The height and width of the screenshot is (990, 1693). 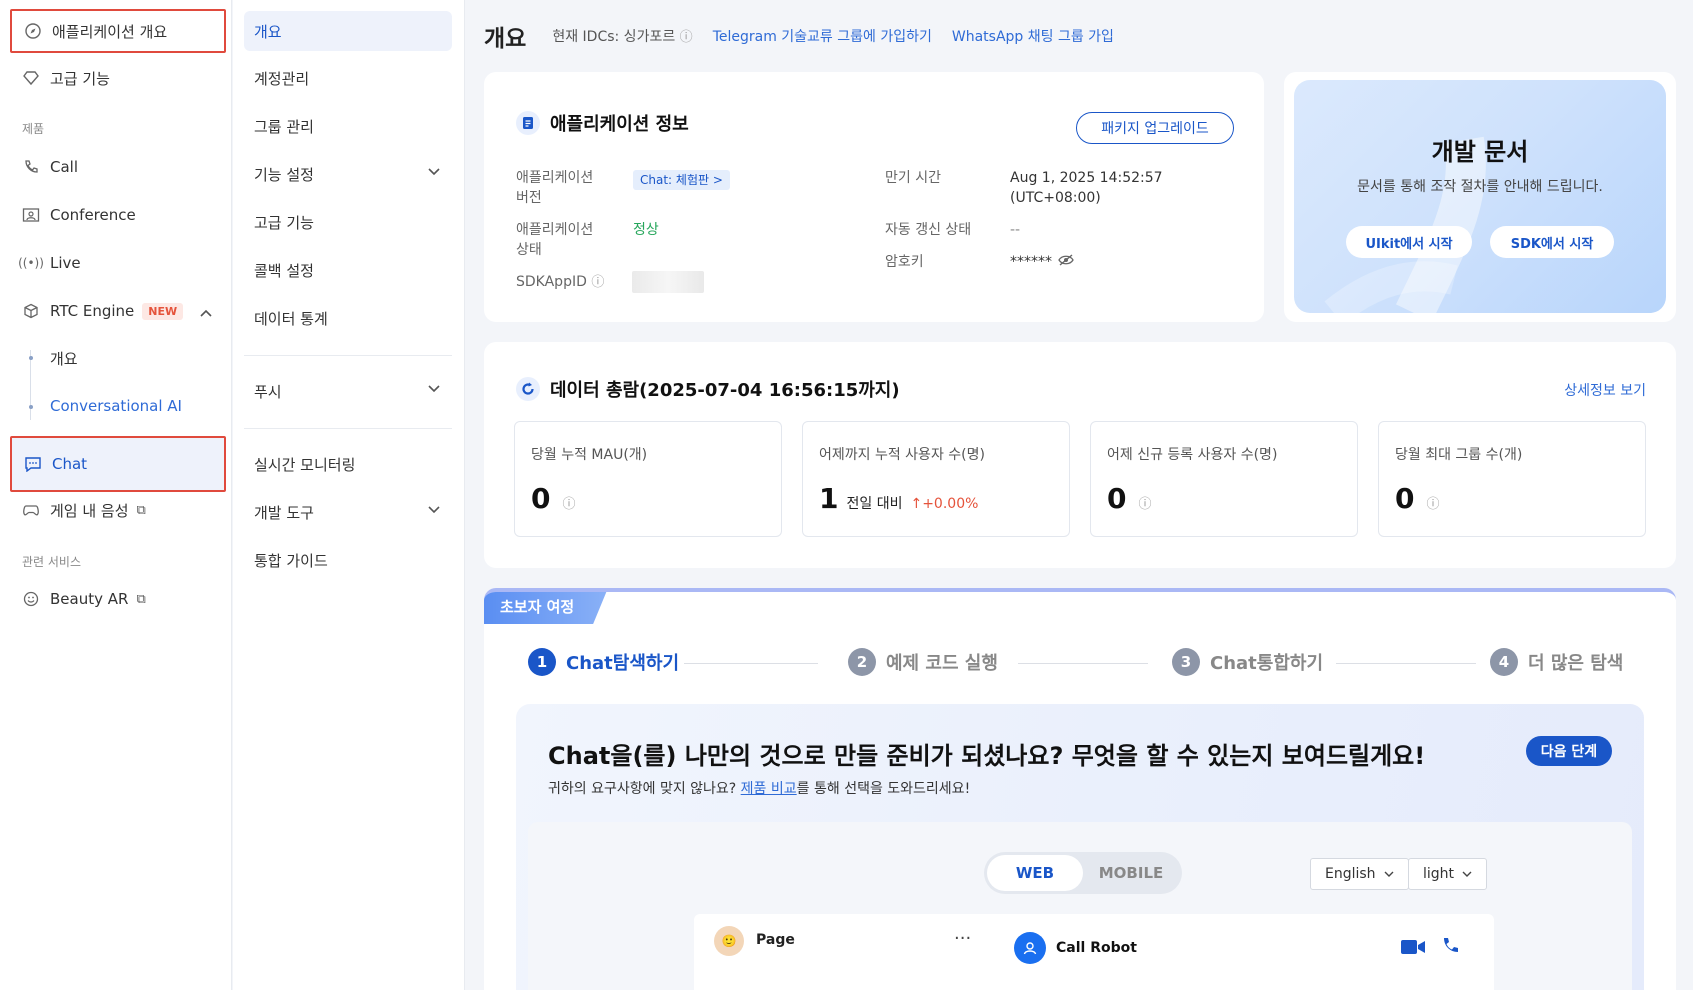 I want to click on upgrade-package-button: 패키지 업그레이드, so click(x=1155, y=128).